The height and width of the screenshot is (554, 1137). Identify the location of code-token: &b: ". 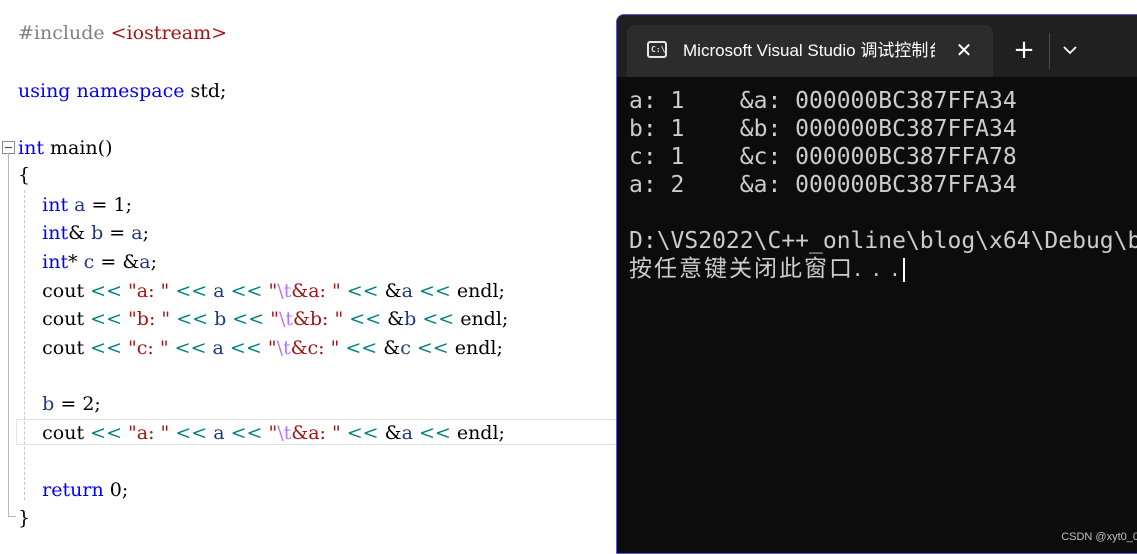
(318, 319).